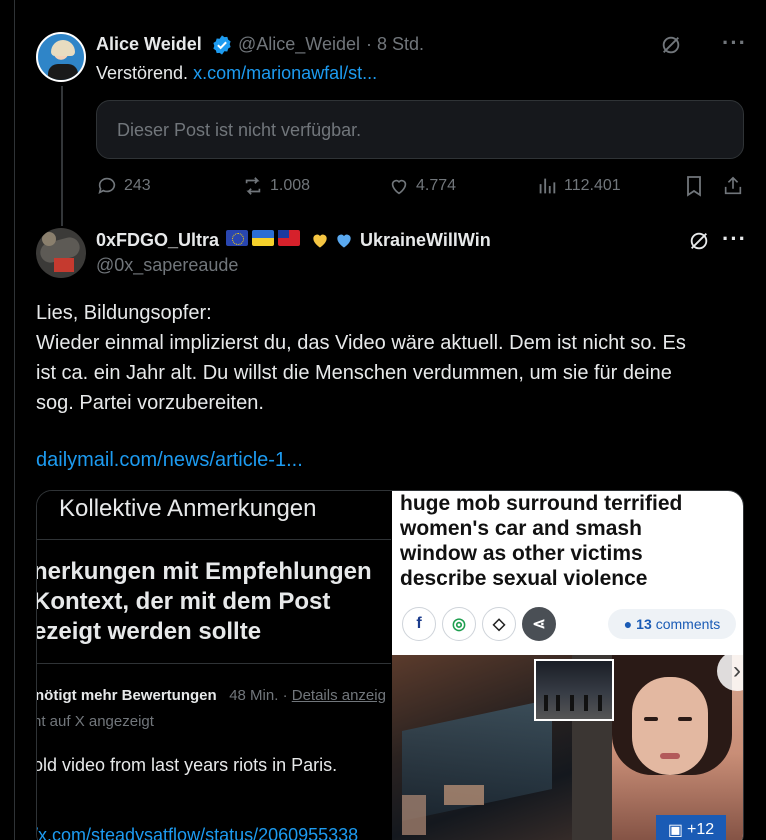  Describe the element at coordinates (157, 240) in the screenshot. I see `author-name: 0xFDGO_Ultra` at that location.